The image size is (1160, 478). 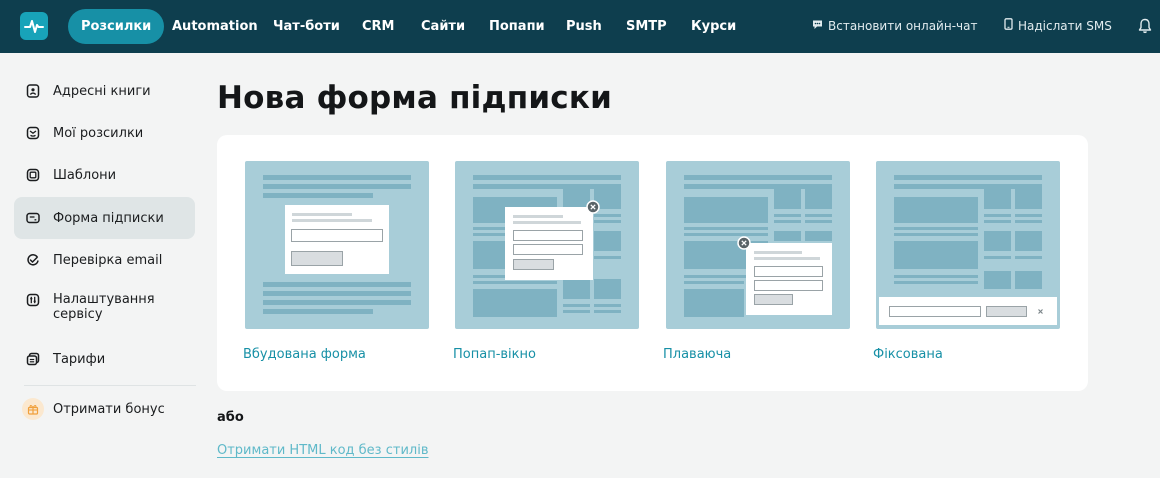 What do you see at coordinates (547, 245) in the screenshot?
I see `popup-form-thumbnail` at bounding box center [547, 245].